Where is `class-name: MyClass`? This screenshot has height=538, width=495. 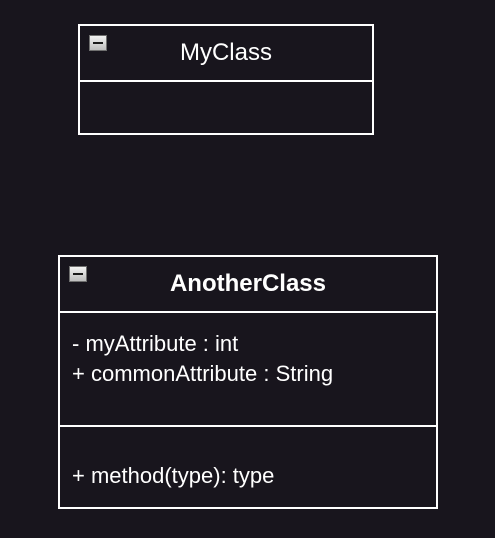
class-name: MyClass is located at coordinates (225, 52).